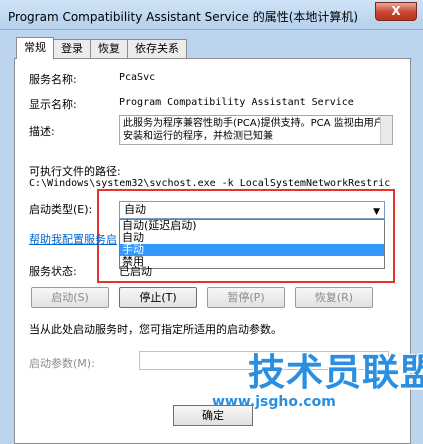 This screenshot has width=423, height=444. I want to click on display-name-value: Program Compatibility Assistant Service, so click(236, 102).